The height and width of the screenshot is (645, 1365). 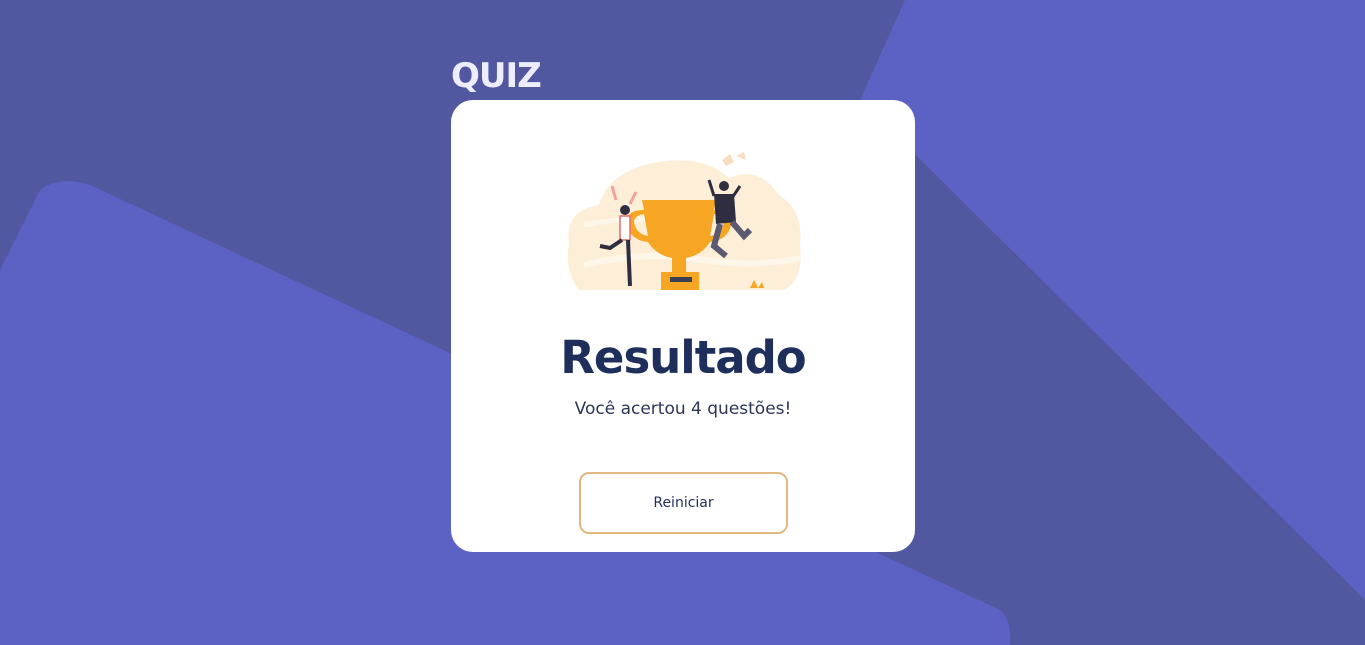 I want to click on trophy-celebration-illustration, so click(x=684, y=221).